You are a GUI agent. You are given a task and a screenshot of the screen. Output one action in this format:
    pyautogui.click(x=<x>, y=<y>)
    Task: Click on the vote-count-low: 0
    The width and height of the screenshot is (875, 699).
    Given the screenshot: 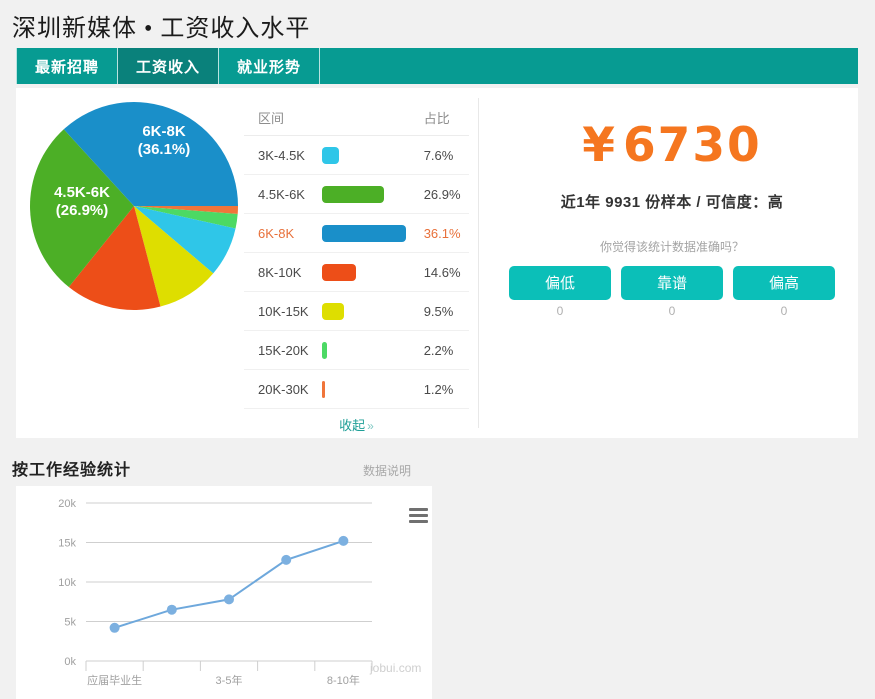 What is the action you would take?
    pyautogui.click(x=560, y=311)
    